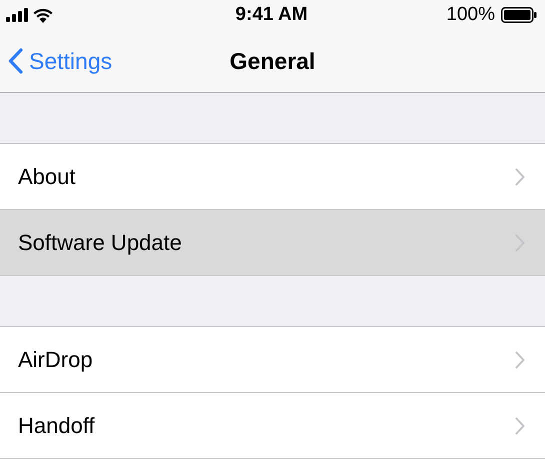 This screenshot has width=545, height=459. What do you see at coordinates (17, 15) in the screenshot?
I see `signal-icon` at bounding box center [17, 15].